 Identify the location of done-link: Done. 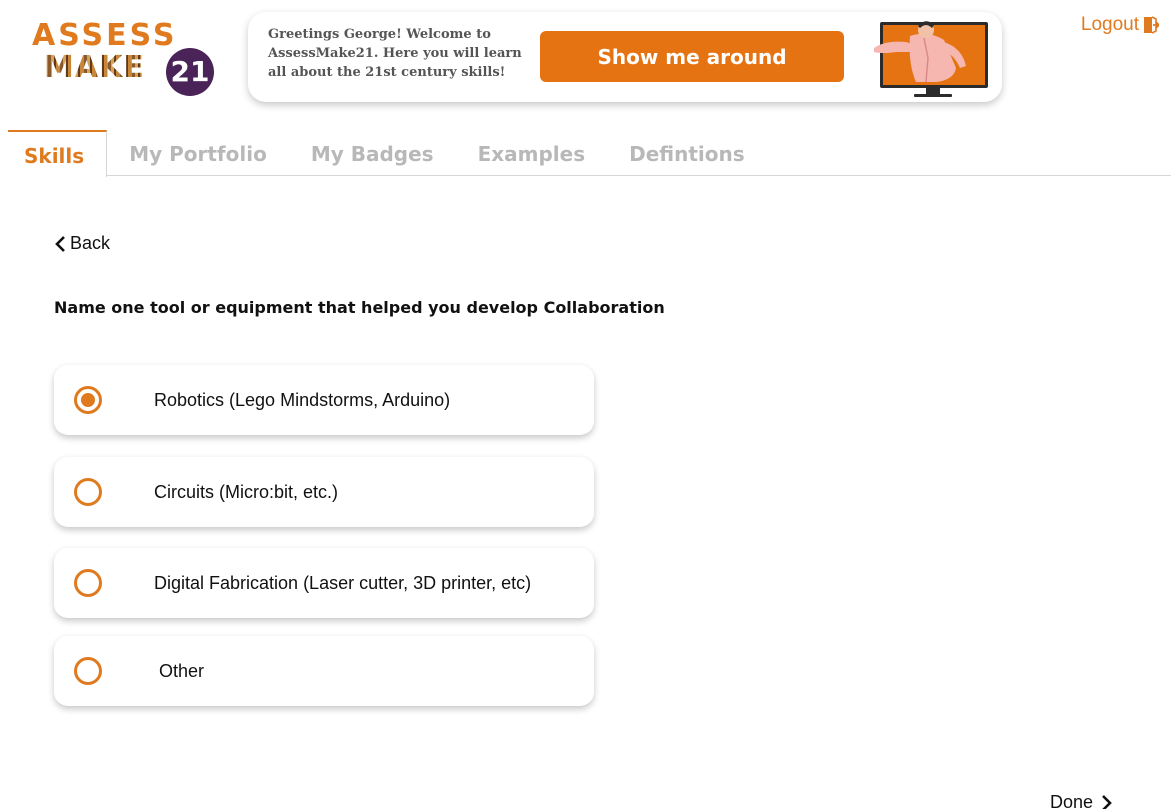
(1081, 800).